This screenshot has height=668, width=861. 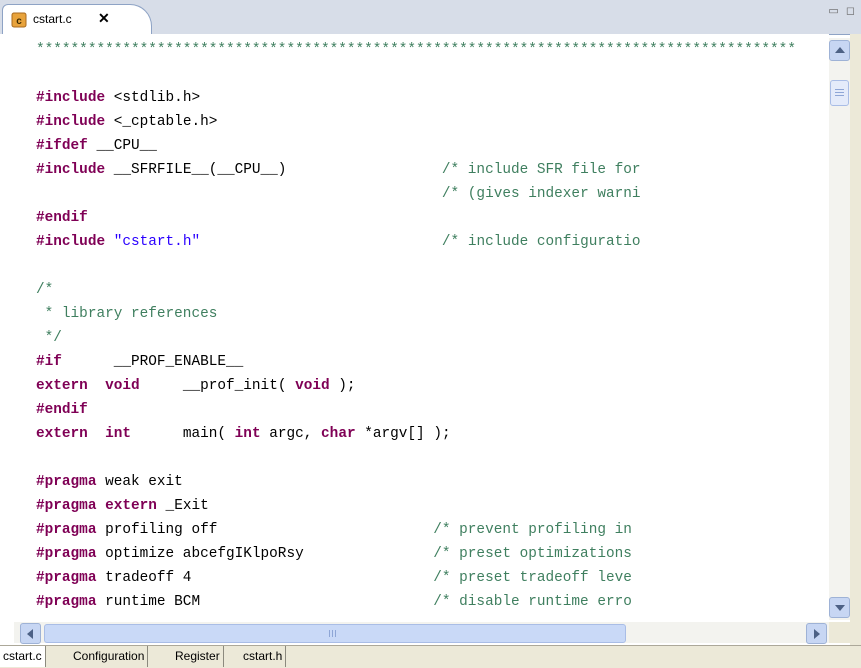 I want to click on code-token: /* include SFR file for, so click(x=541, y=170).